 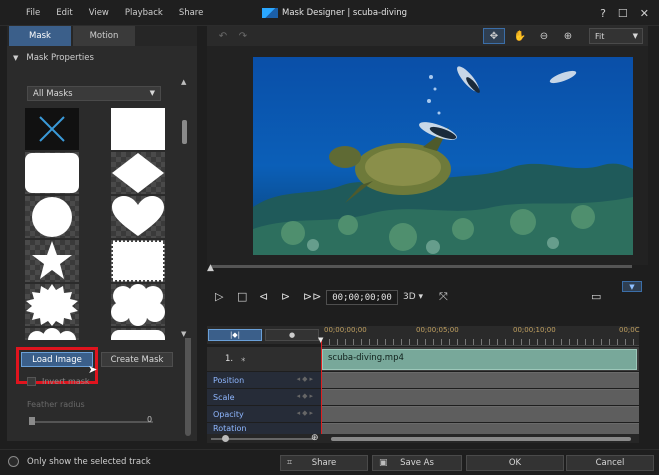 I want to click on collapse-triangle-icon: ▼, so click(x=16, y=58).